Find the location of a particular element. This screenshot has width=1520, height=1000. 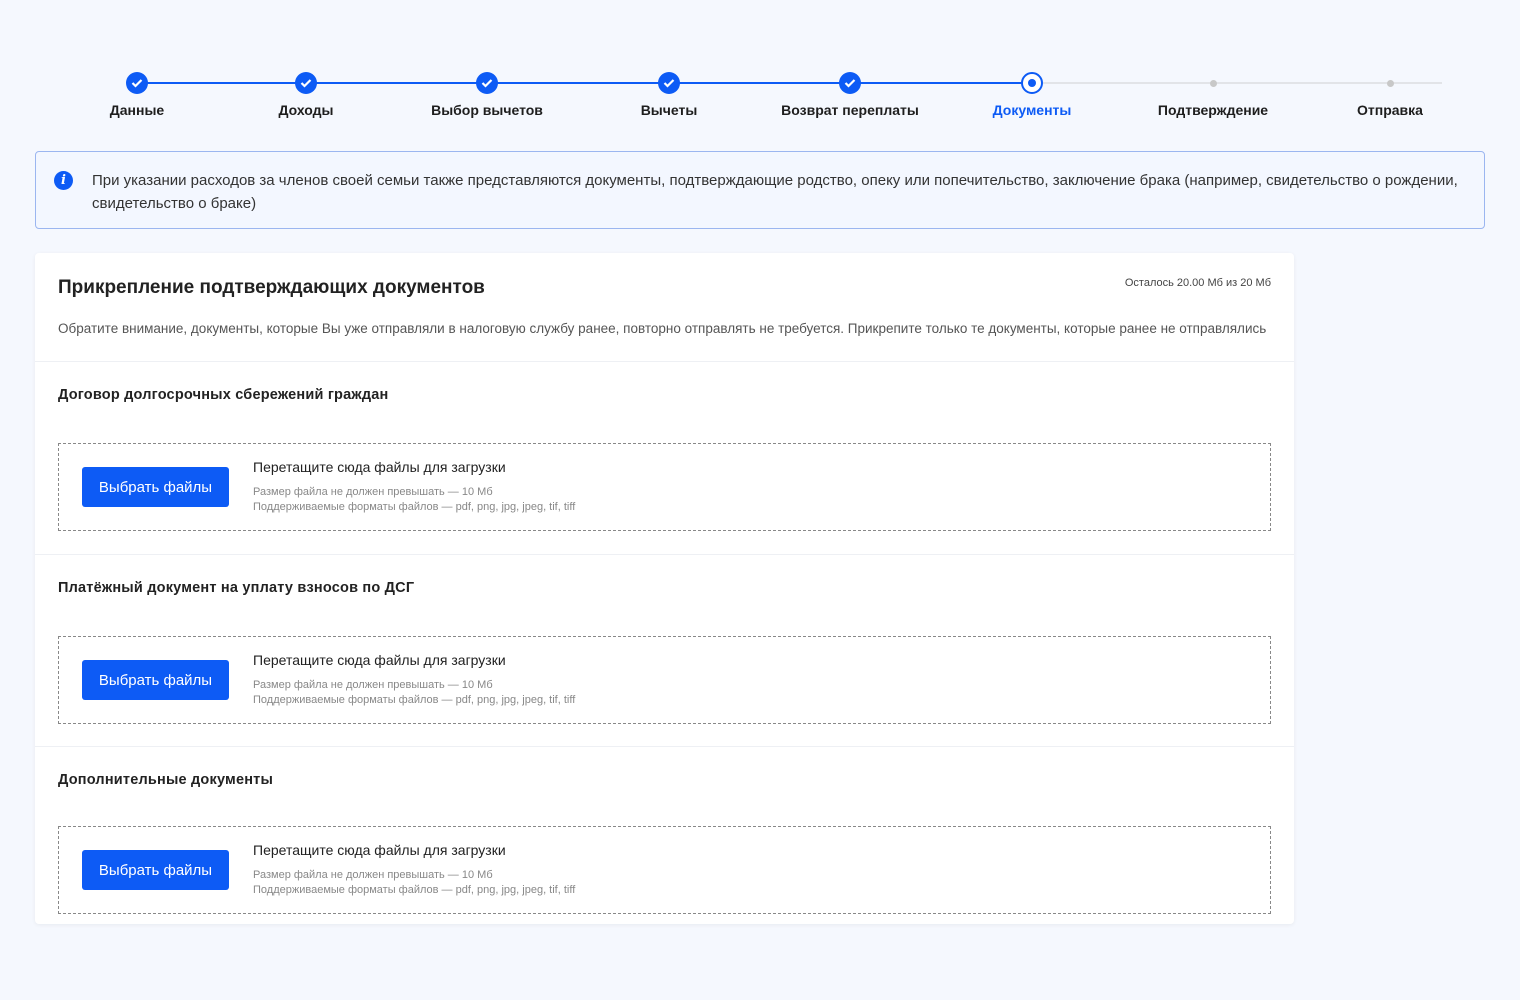

section-title: Договор долгосрочных сбережений граждан is located at coordinates (223, 395).